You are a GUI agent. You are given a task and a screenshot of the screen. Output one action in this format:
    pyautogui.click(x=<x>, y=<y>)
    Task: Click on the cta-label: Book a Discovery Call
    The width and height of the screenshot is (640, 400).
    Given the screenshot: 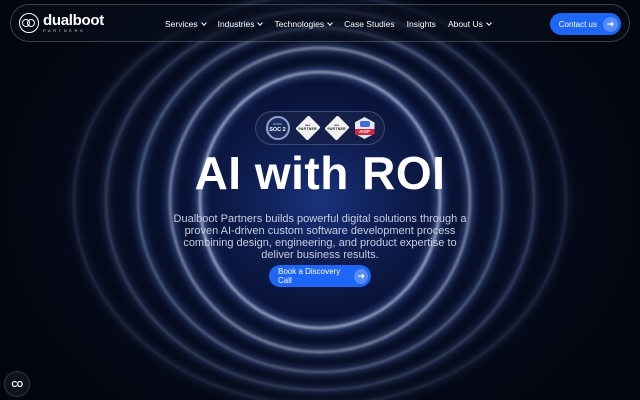 What is the action you would take?
    pyautogui.click(x=309, y=276)
    